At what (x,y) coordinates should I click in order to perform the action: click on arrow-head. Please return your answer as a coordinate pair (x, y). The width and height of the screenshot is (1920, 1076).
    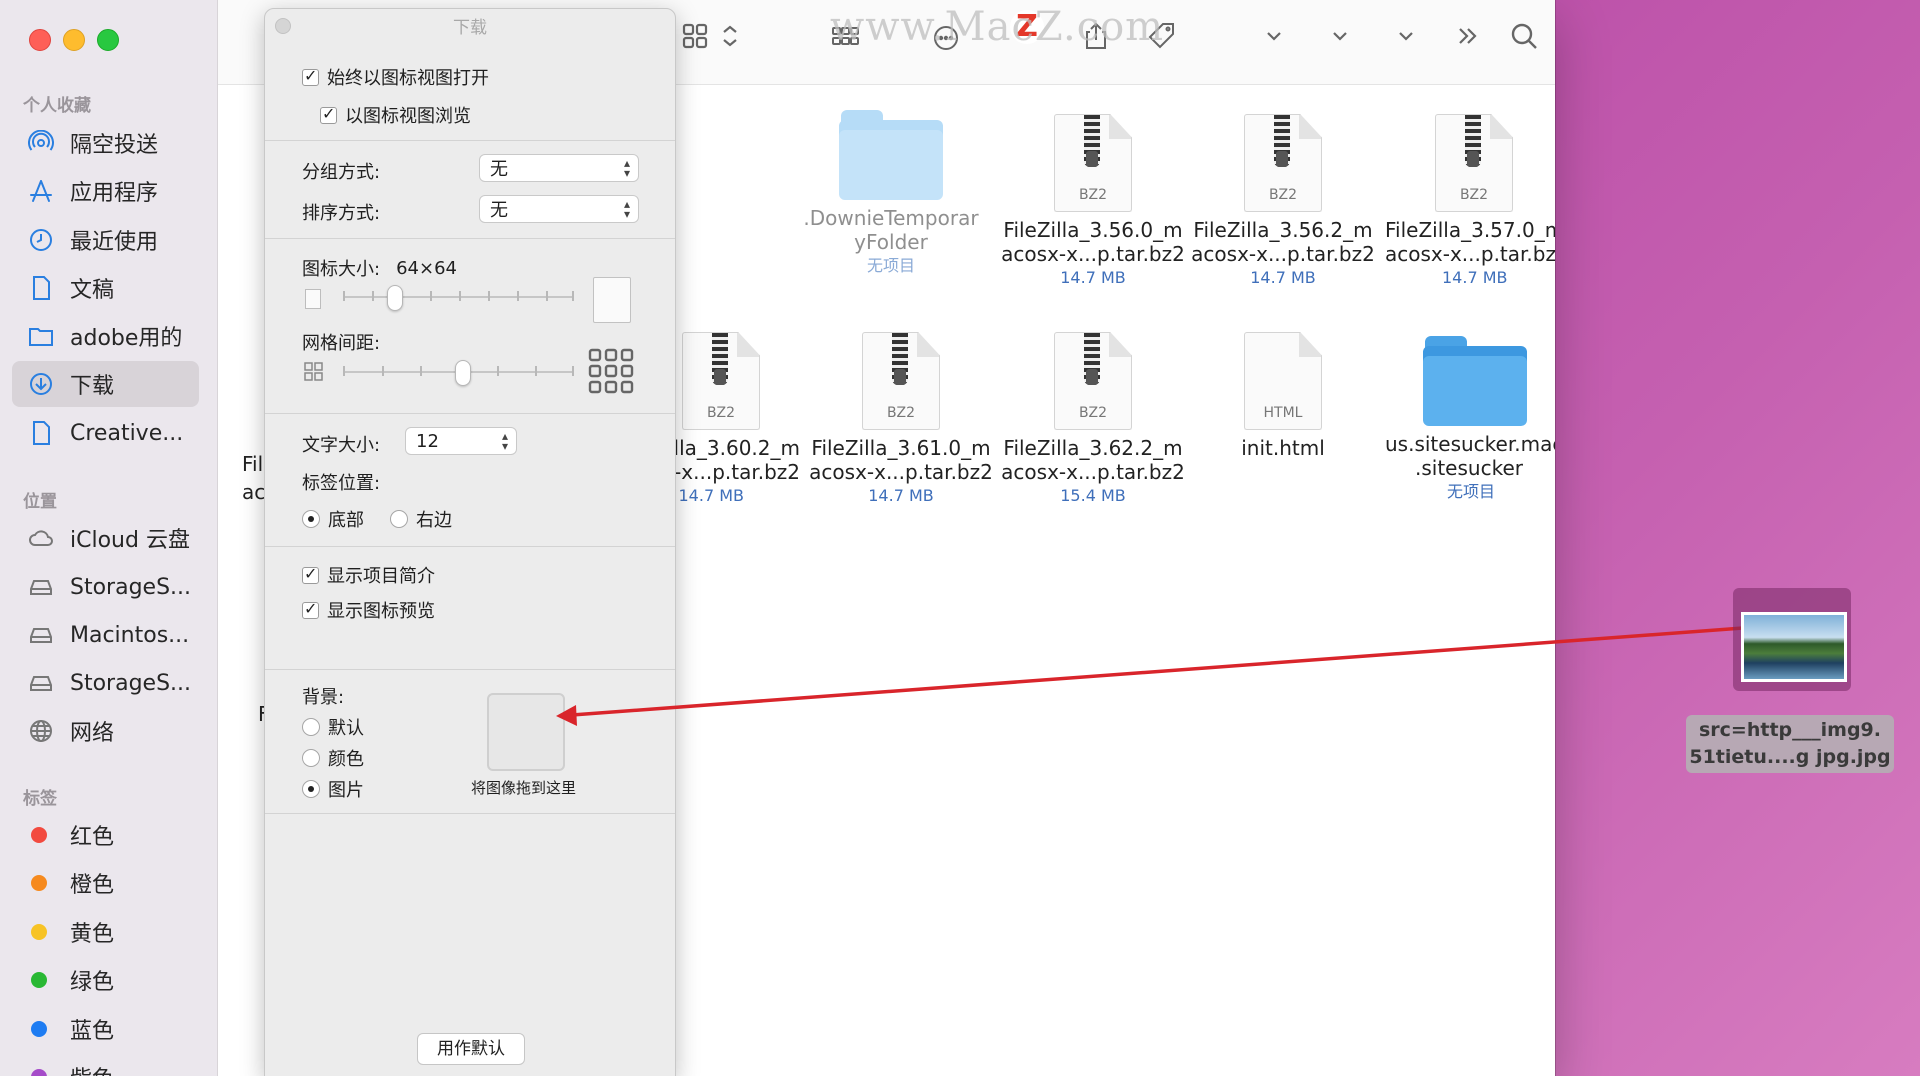
    Looking at the image, I should click on (566, 715).